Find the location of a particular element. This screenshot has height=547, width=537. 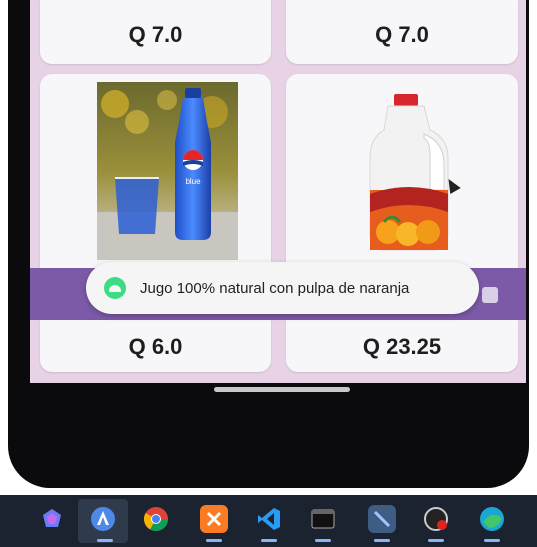

pepsi-product-image: blue is located at coordinates (167, 171).